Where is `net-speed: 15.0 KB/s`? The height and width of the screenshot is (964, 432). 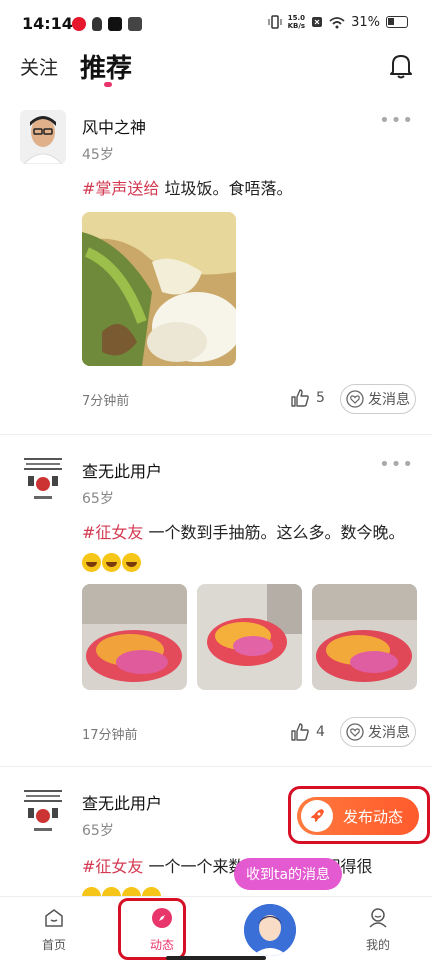 net-speed: 15.0 KB/s is located at coordinates (296, 22).